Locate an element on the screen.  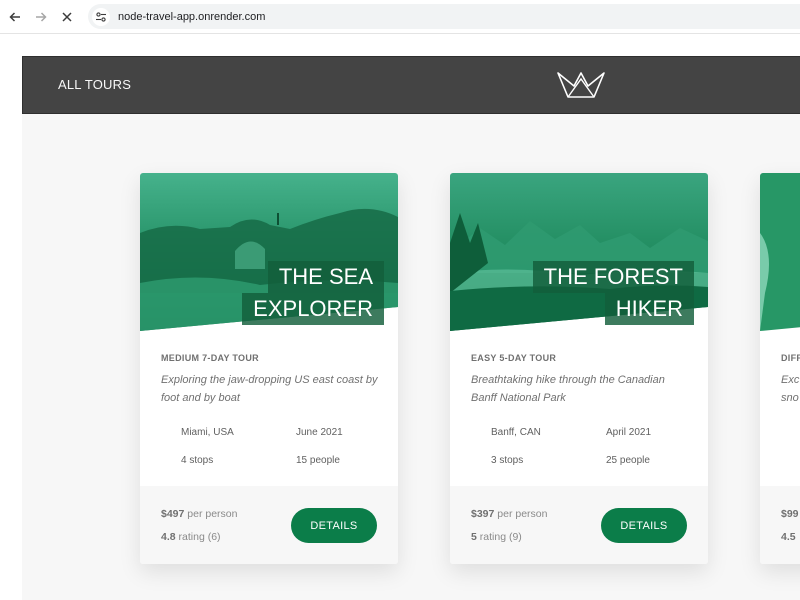
tour-group-size: 15 people is located at coordinates (318, 460).